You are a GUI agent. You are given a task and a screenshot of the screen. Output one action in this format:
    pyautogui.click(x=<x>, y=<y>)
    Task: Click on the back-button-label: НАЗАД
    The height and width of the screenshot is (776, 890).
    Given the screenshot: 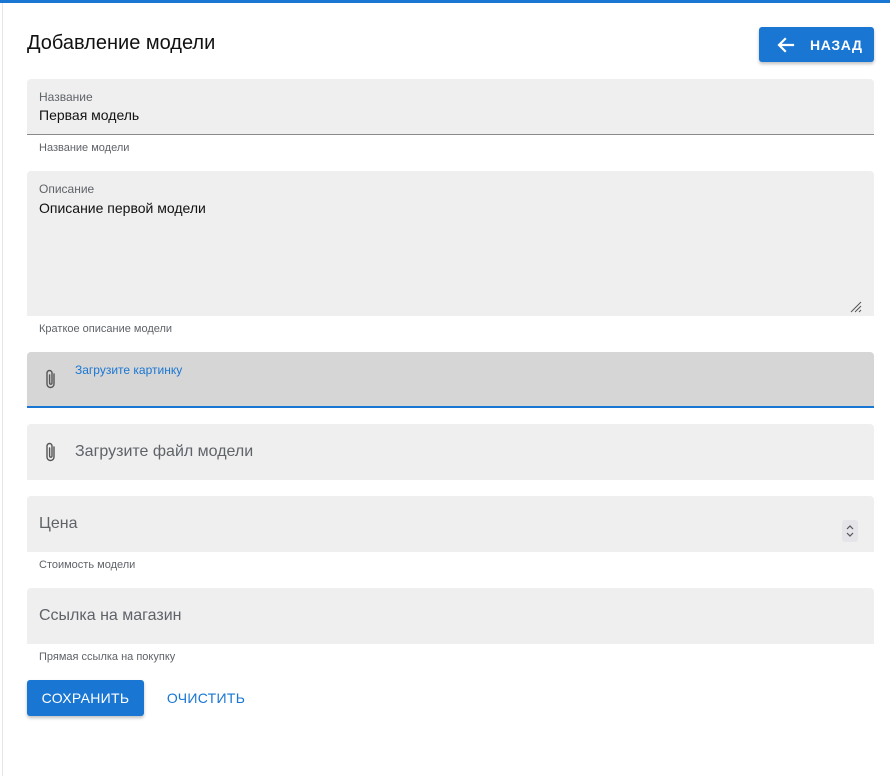 What is the action you would take?
    pyautogui.click(x=836, y=44)
    